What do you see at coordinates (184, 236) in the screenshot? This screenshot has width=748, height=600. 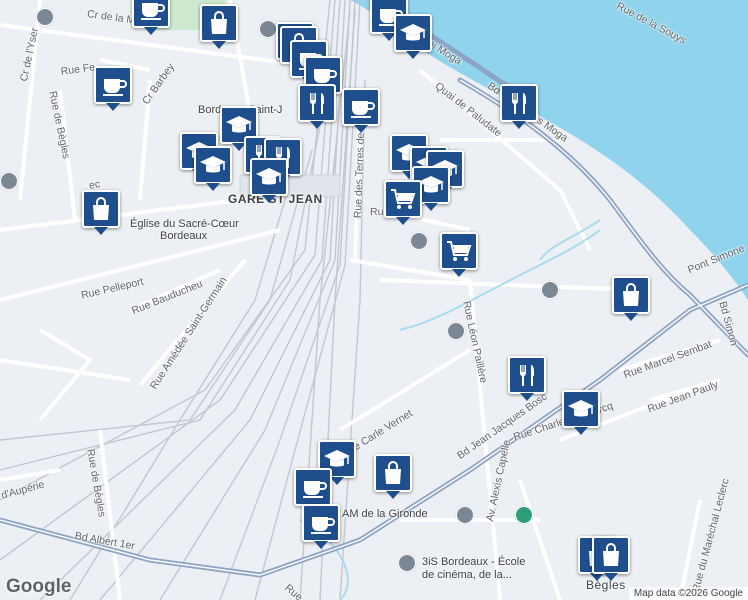 I see `place-label-eglise-2: Bordeaux` at bounding box center [184, 236].